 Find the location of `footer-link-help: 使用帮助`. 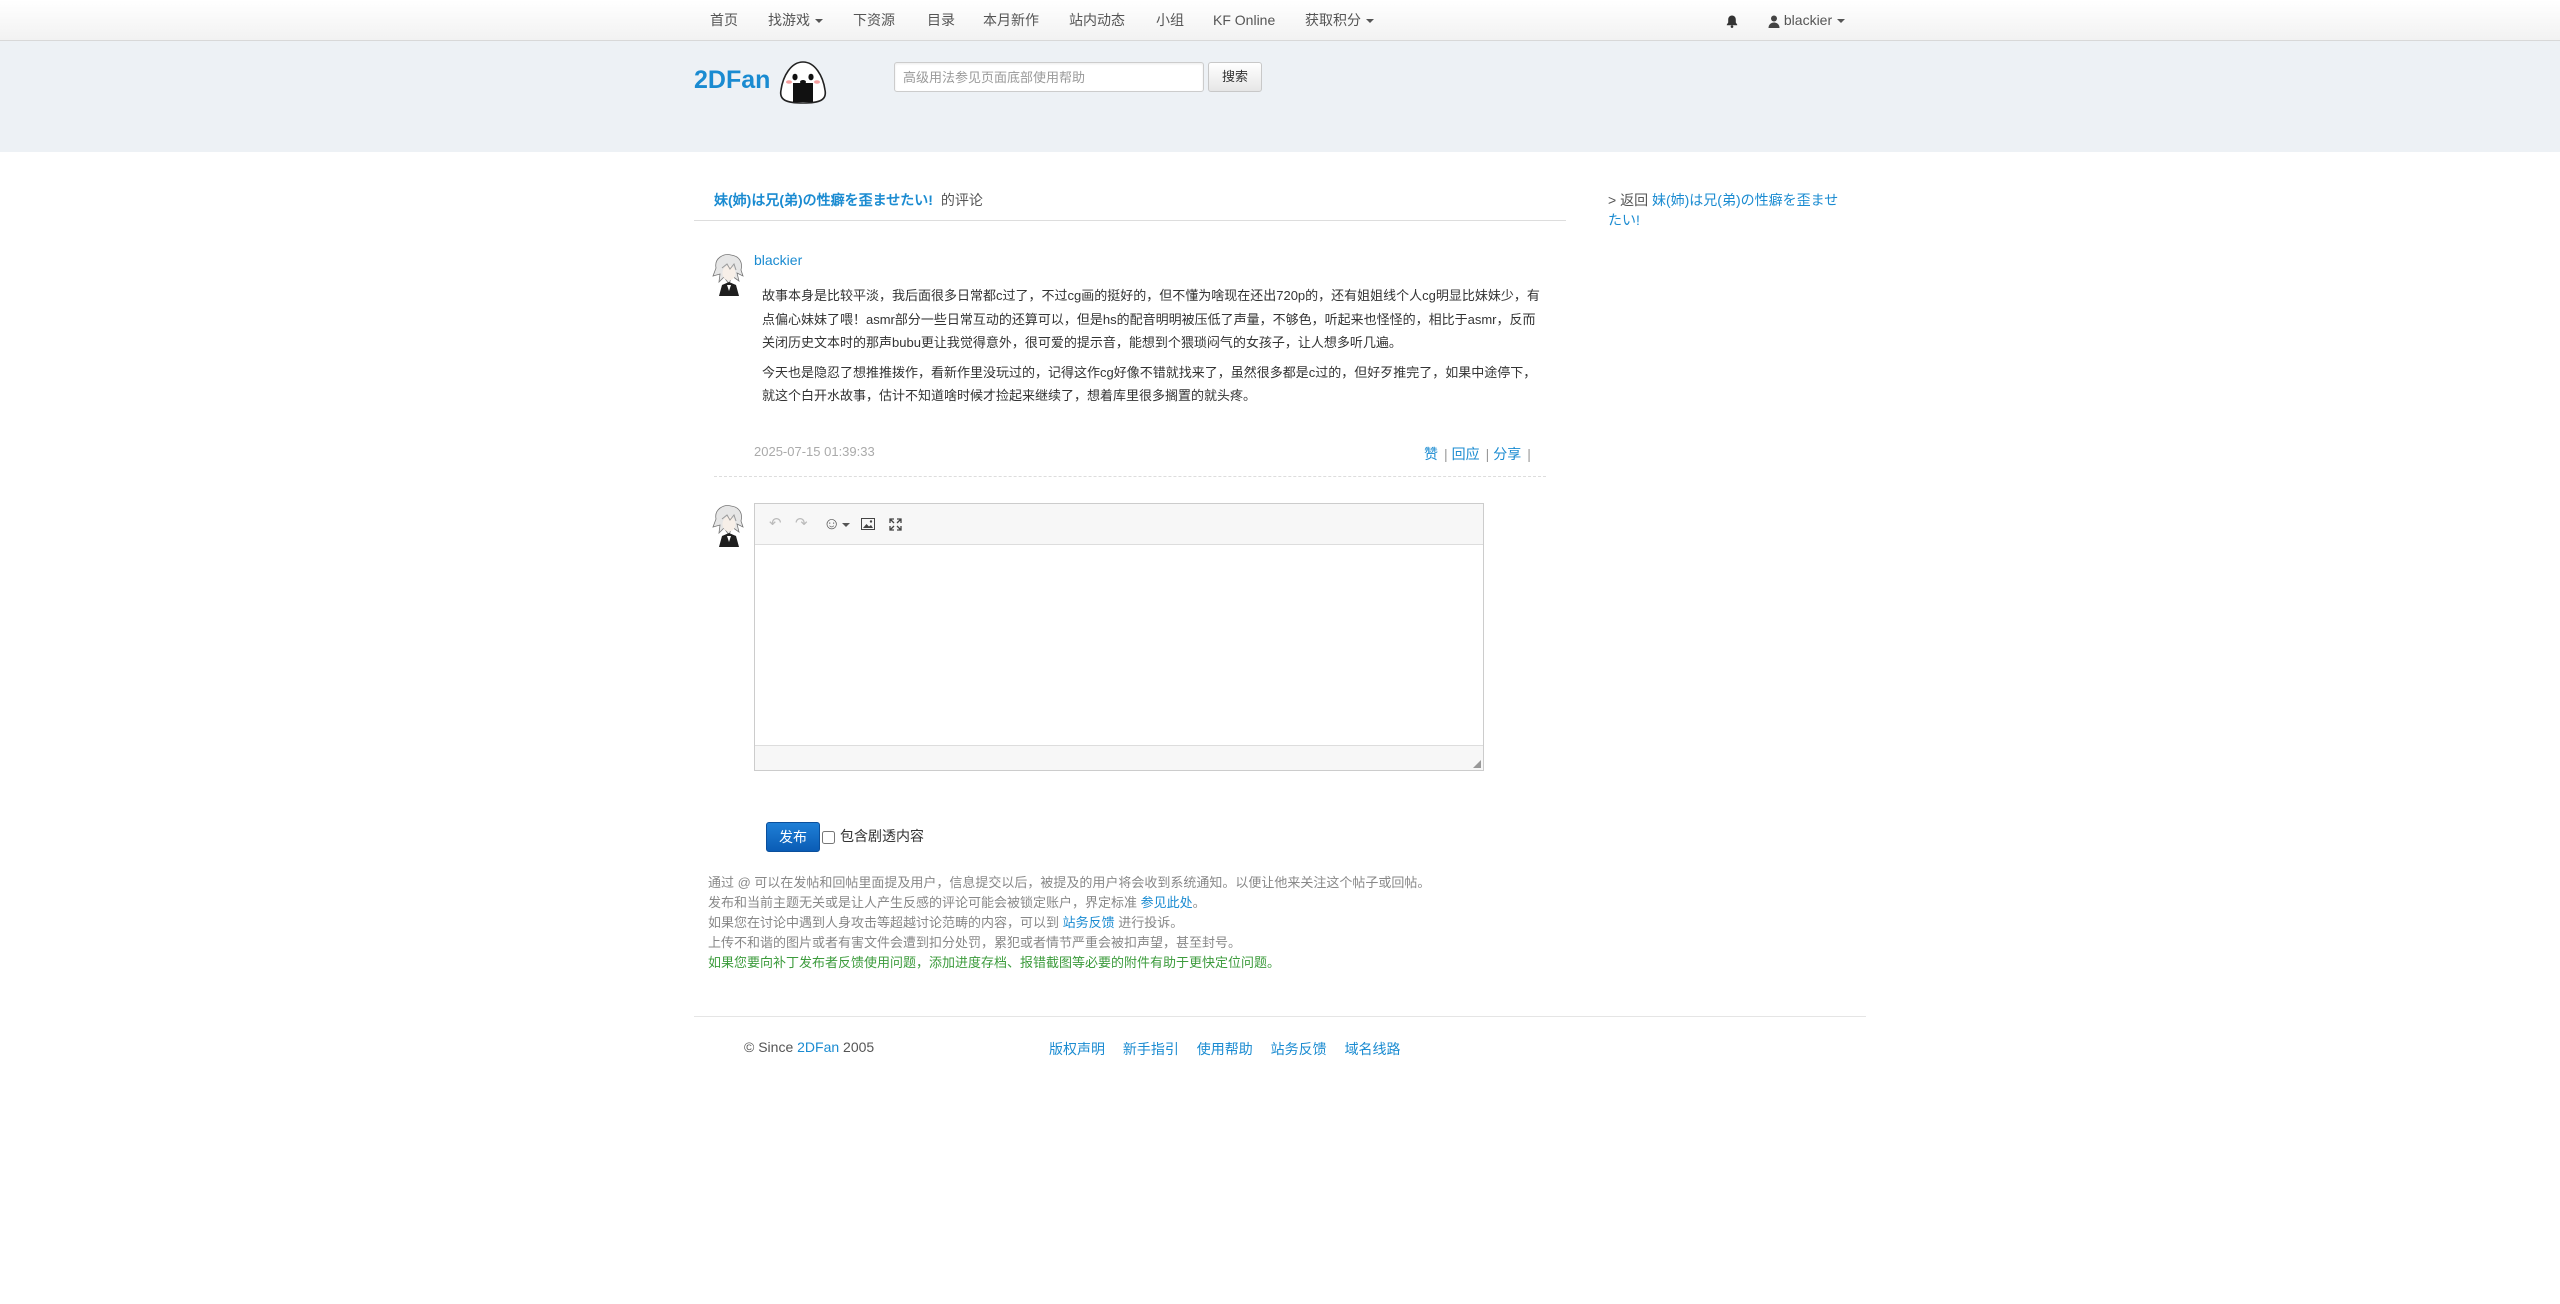

footer-link-help: 使用帮助 is located at coordinates (1225, 1049).